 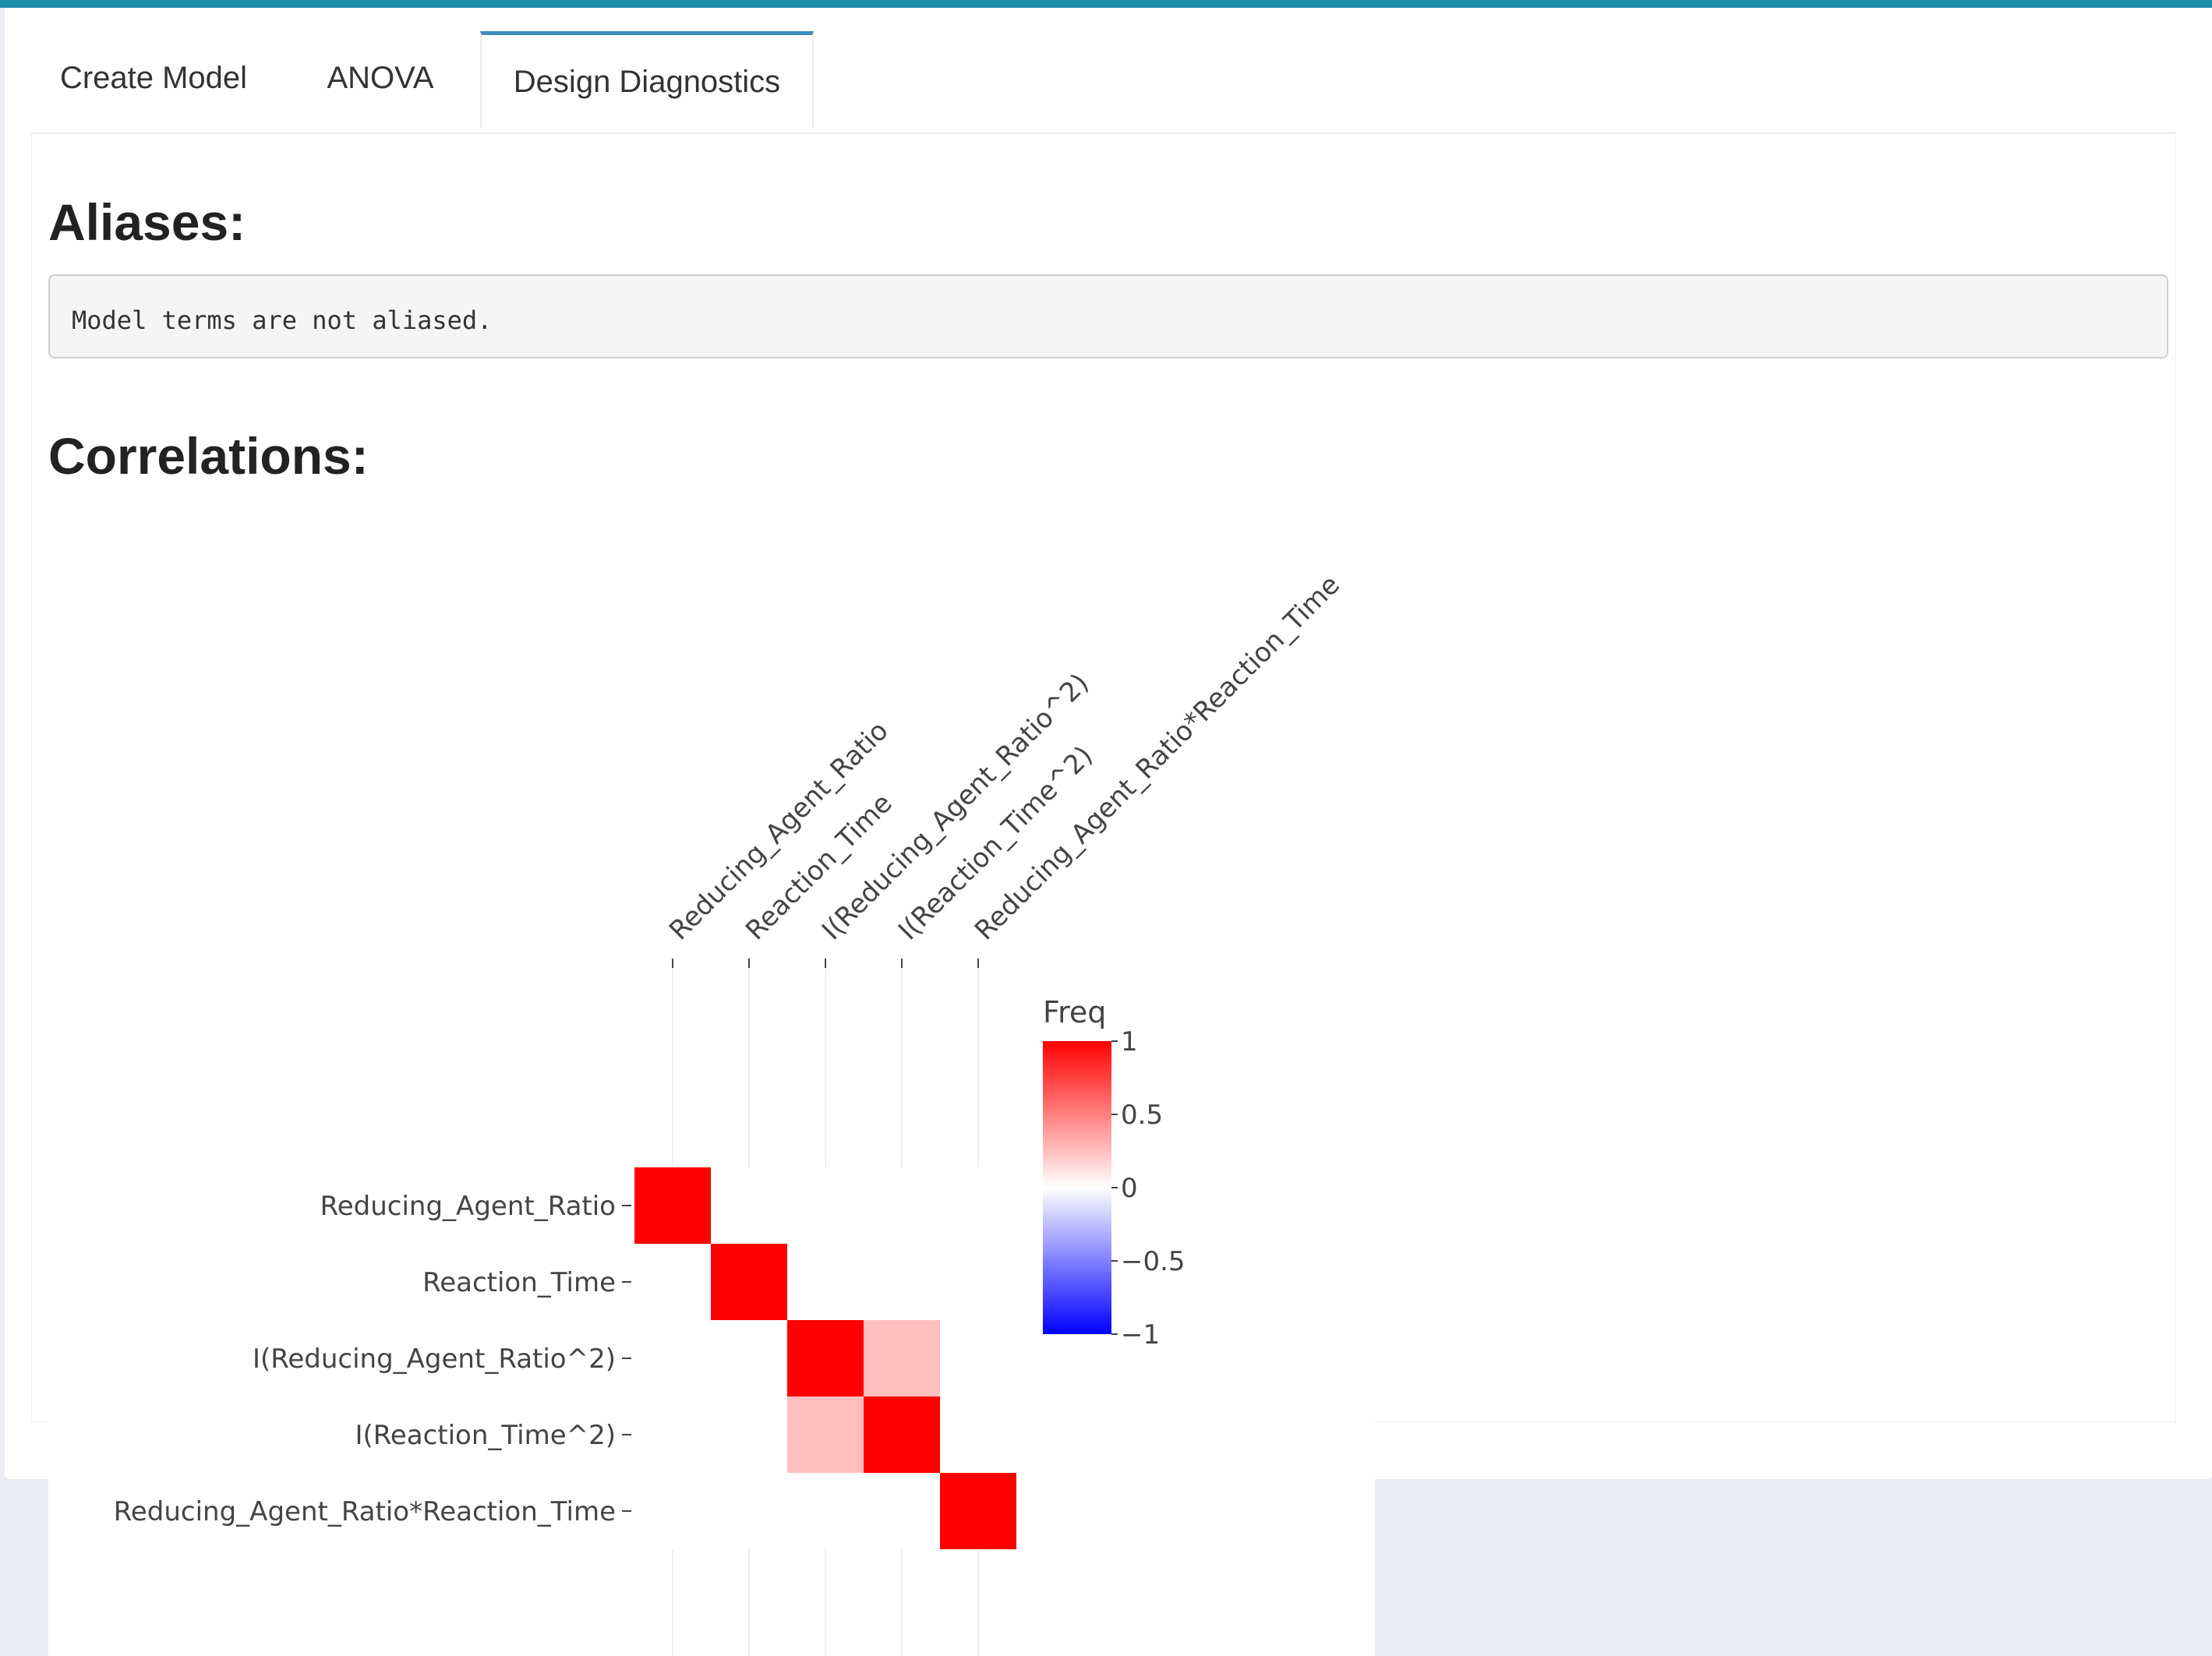 What do you see at coordinates (1153, 1261) in the screenshot?
I see `colorbar-tick-label: −0.5` at bounding box center [1153, 1261].